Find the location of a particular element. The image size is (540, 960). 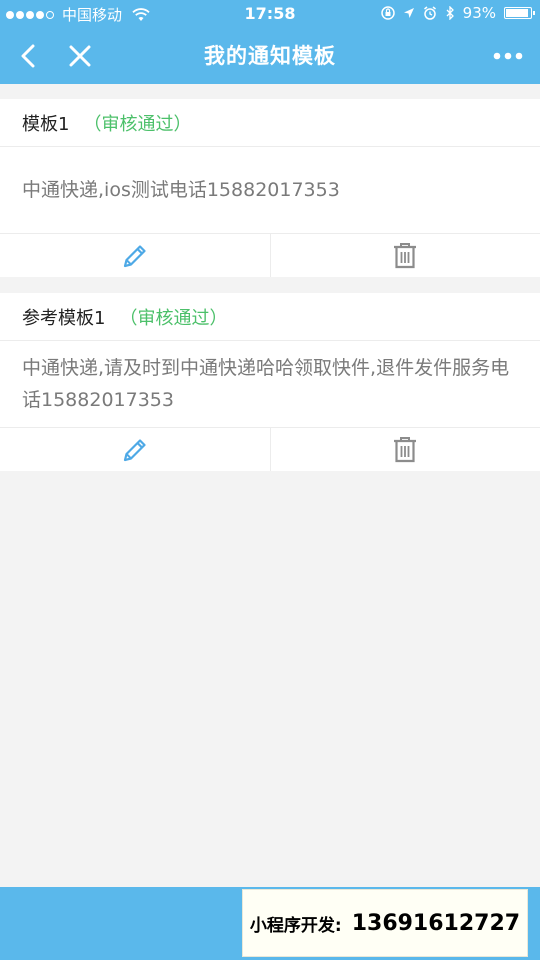

template-content: 中通快递,请及时到中通快递哈哈领取快件,退件发件服务电话15882017353 is located at coordinates (270, 384).